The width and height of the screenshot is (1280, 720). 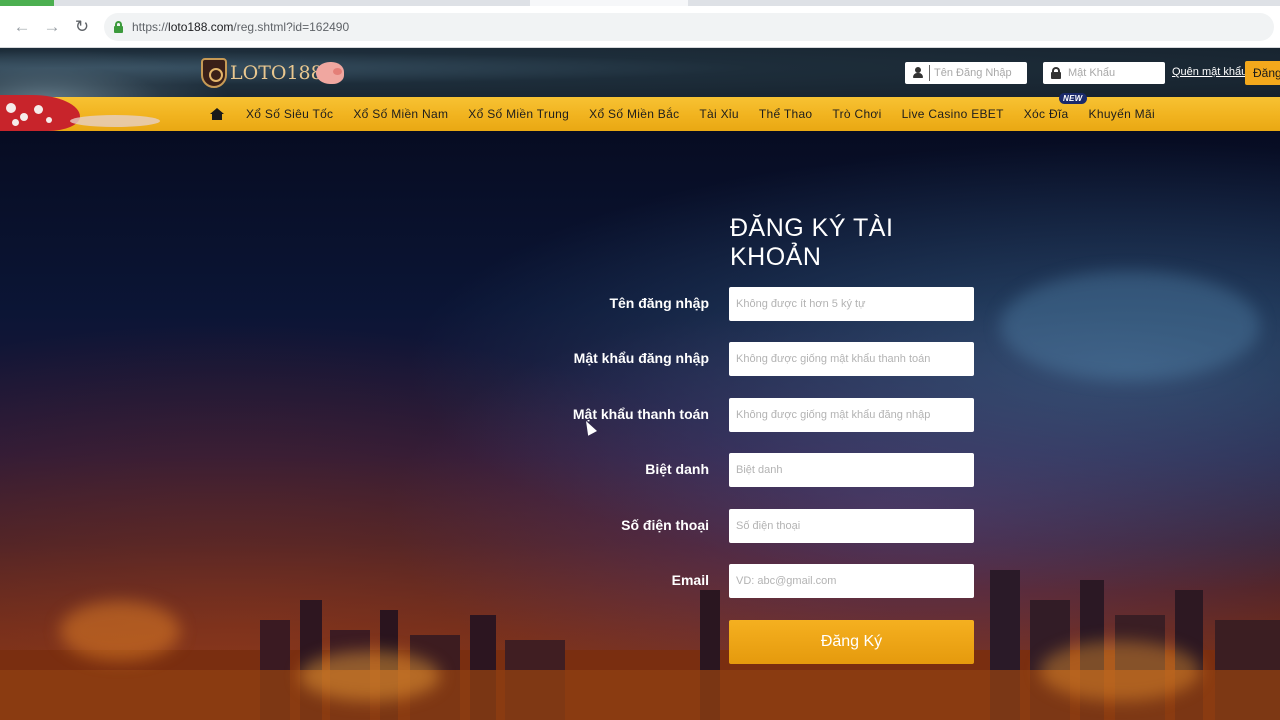 What do you see at coordinates (330, 73) in the screenshot?
I see `pig-icon` at bounding box center [330, 73].